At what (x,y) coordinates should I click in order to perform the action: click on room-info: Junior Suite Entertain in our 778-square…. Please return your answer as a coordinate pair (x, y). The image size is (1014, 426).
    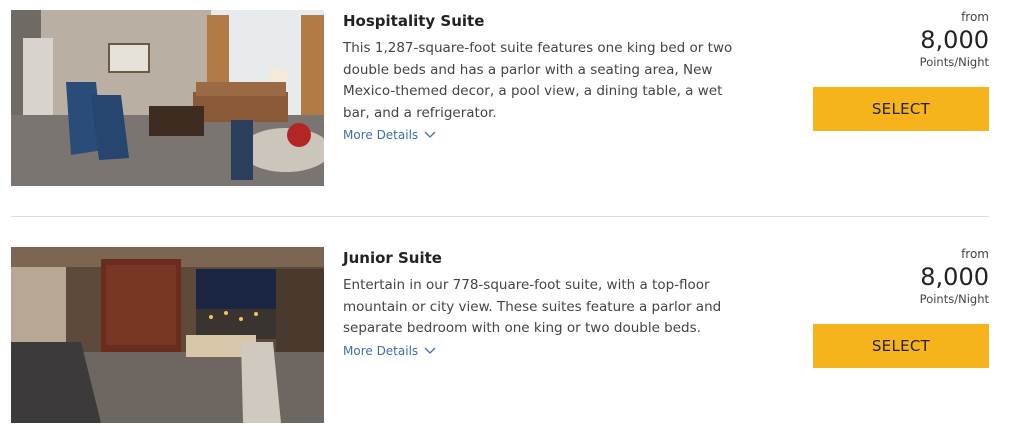
    Looking at the image, I should click on (543, 303).